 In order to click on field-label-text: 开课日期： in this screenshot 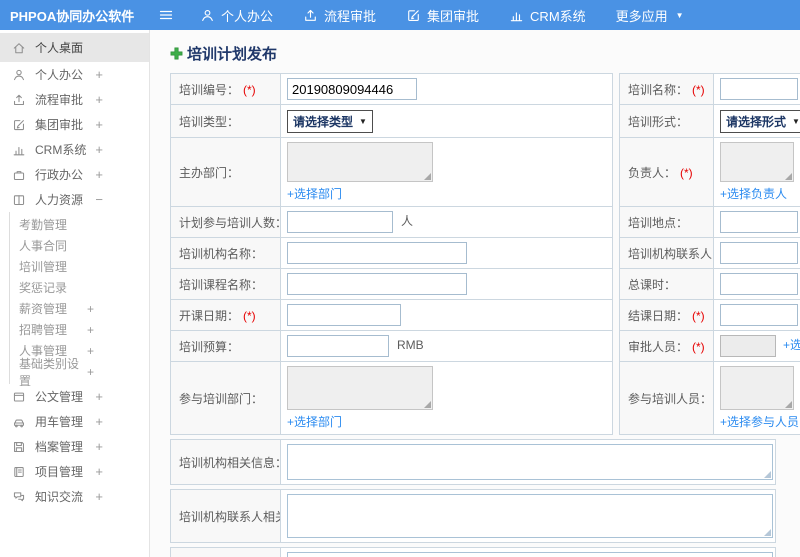, I will do `click(209, 315)`.